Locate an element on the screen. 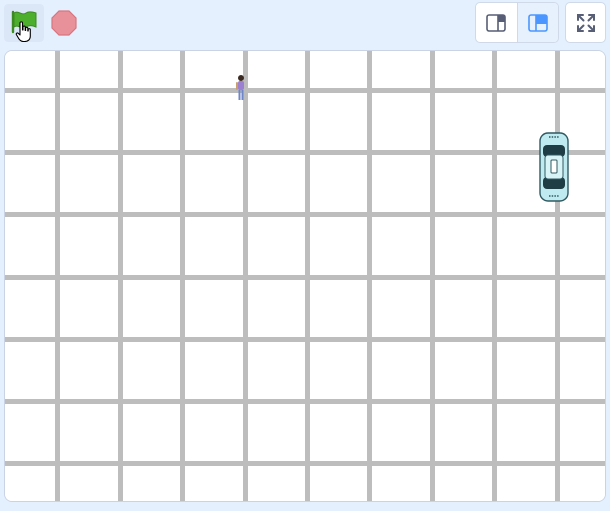 Image resolution: width=610 pixels, height=511 pixels. taxi-car-sprite is located at coordinates (554, 167).